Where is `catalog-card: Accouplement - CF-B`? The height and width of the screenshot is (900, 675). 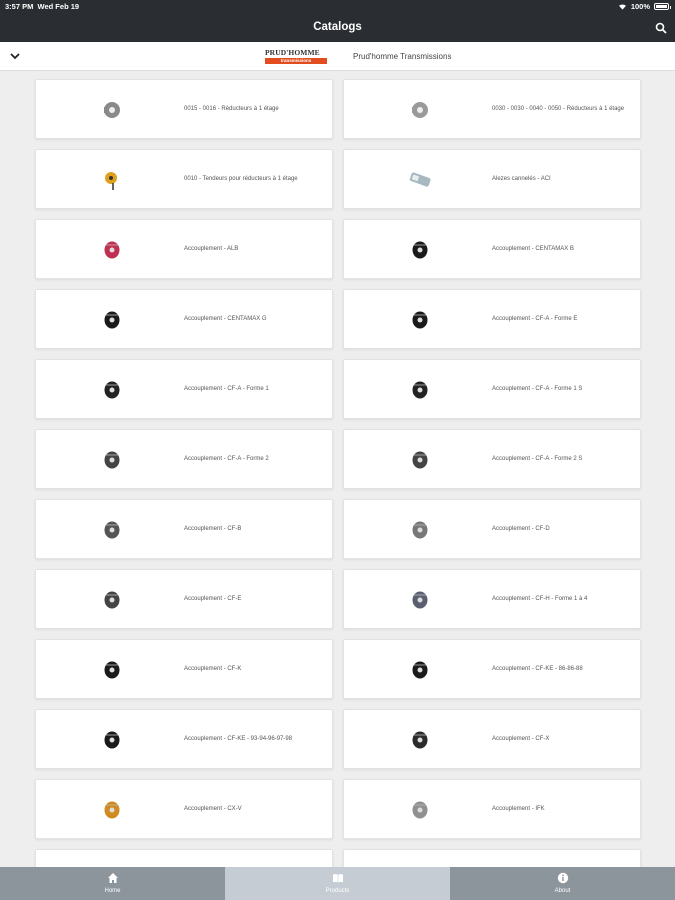 catalog-card: Accouplement - CF-B is located at coordinates (184, 529).